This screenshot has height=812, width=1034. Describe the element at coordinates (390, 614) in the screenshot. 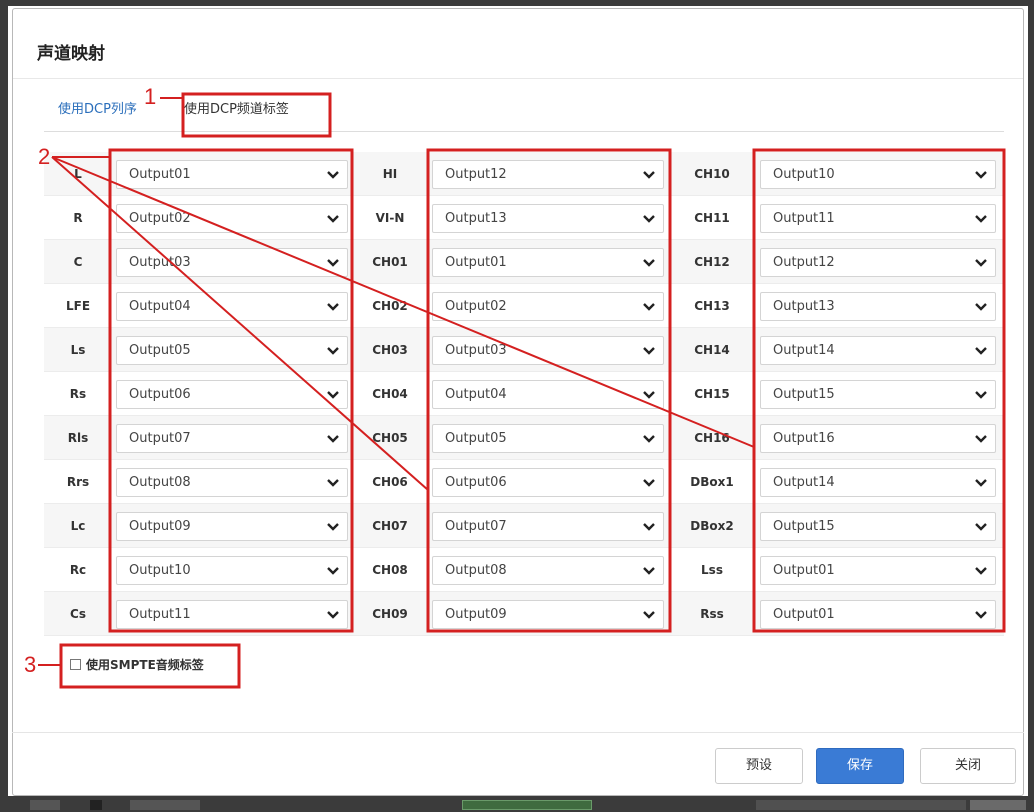

I see `channel-label: CH09` at that location.